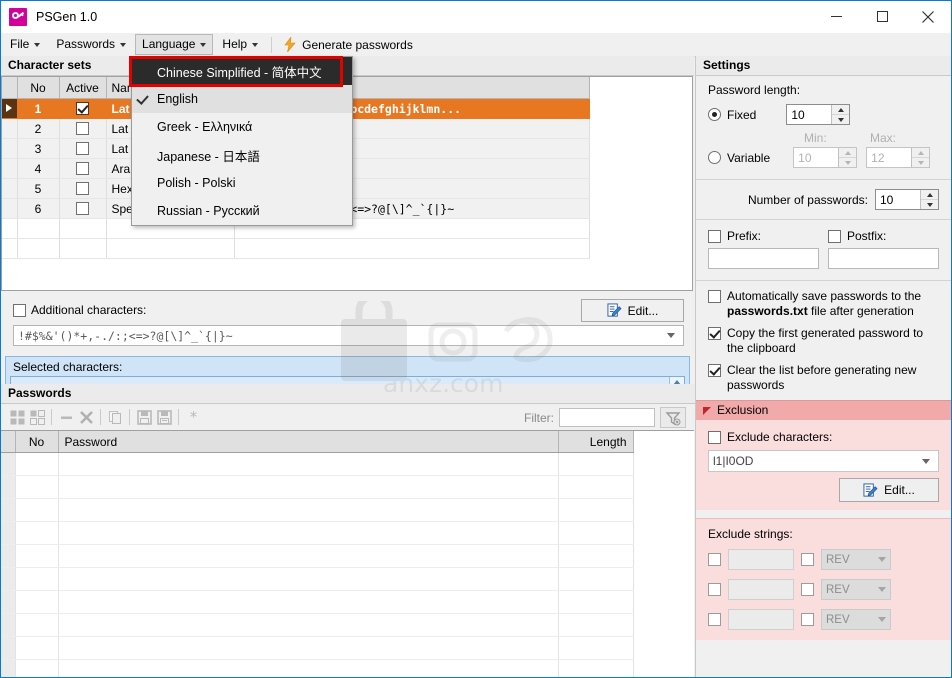  What do you see at coordinates (848, 153) in the screenshot?
I see `min-length-up` at bounding box center [848, 153].